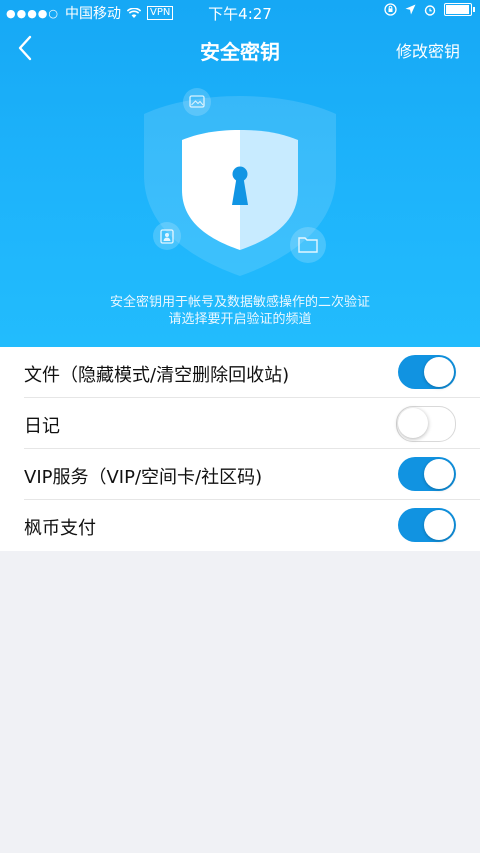  I want to click on list-item-diary: 日记, so click(240, 423).